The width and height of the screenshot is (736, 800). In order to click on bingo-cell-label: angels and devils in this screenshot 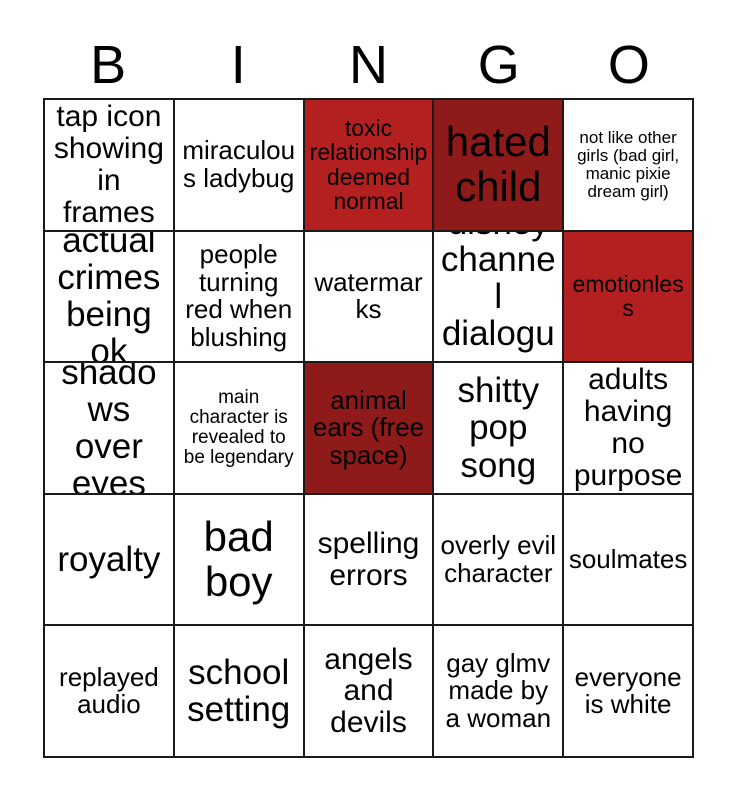, I will do `click(368, 691)`.